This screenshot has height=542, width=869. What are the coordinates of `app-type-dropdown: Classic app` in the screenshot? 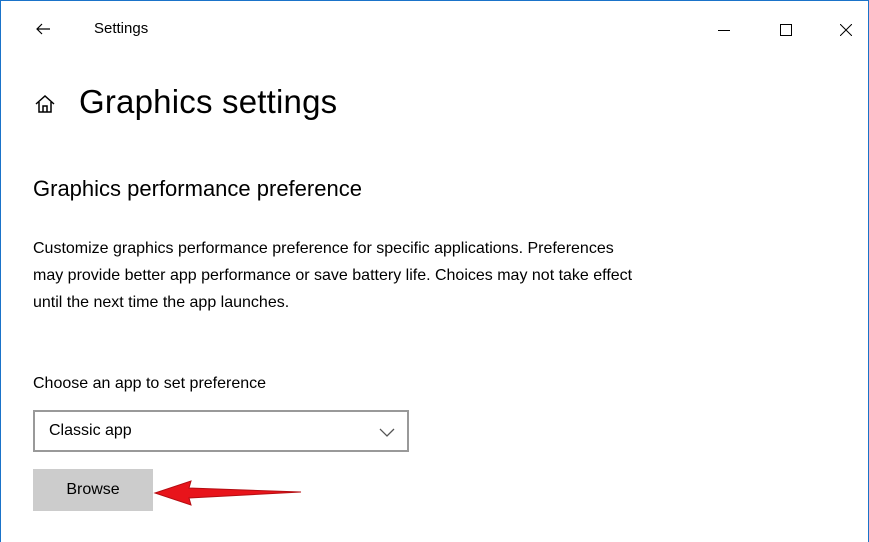 It's located at (221, 431).